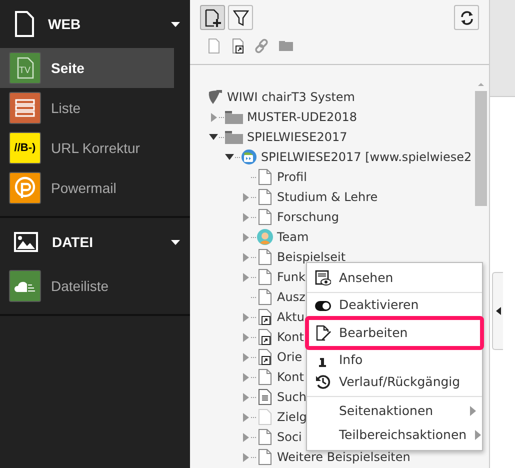 The image size is (515, 468). What do you see at coordinates (25, 68) in the screenshot?
I see `module-icon: TV` at bounding box center [25, 68].